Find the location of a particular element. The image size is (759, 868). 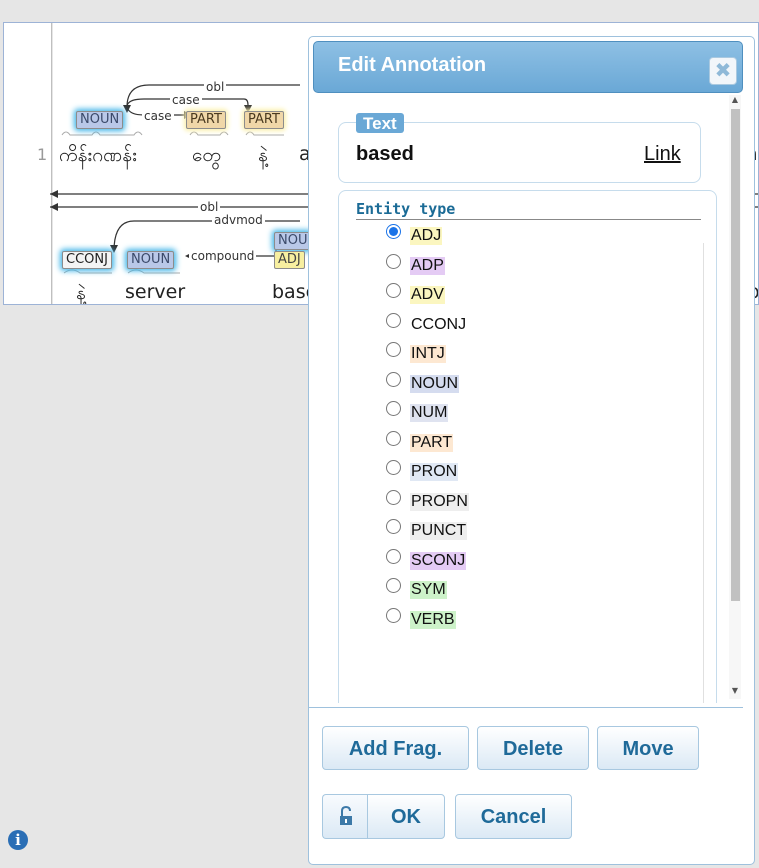

delete-button: Delete is located at coordinates (533, 748).